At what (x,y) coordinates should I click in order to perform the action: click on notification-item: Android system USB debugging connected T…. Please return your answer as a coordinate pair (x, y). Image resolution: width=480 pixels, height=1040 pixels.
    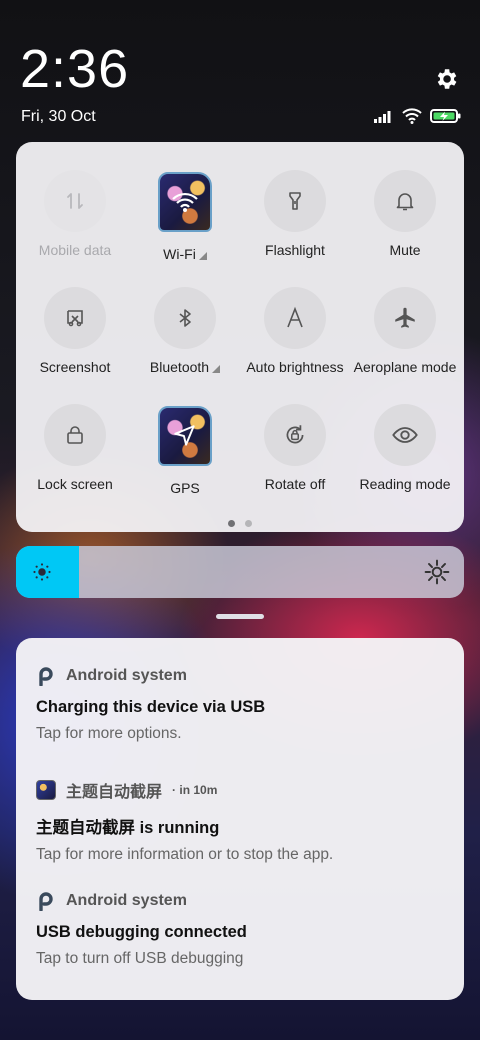
    Looking at the image, I should click on (246, 929).